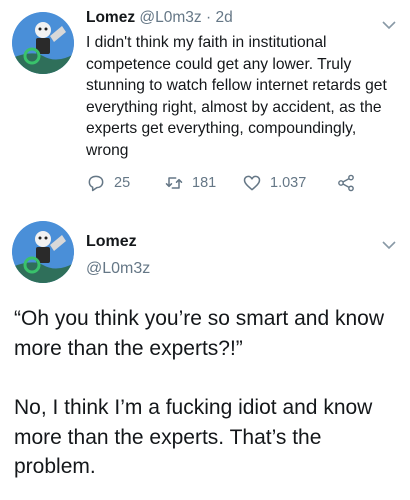 This screenshot has width=410, height=500. What do you see at coordinates (190, 183) in the screenshot?
I see `retweet-button: 181` at bounding box center [190, 183].